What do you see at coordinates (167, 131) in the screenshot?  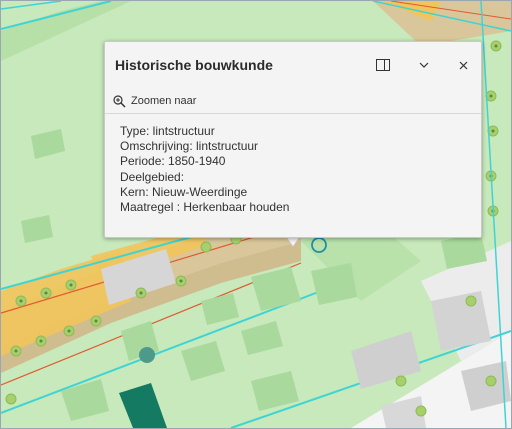 I see `attribute-type: Type: lintstructuur` at bounding box center [167, 131].